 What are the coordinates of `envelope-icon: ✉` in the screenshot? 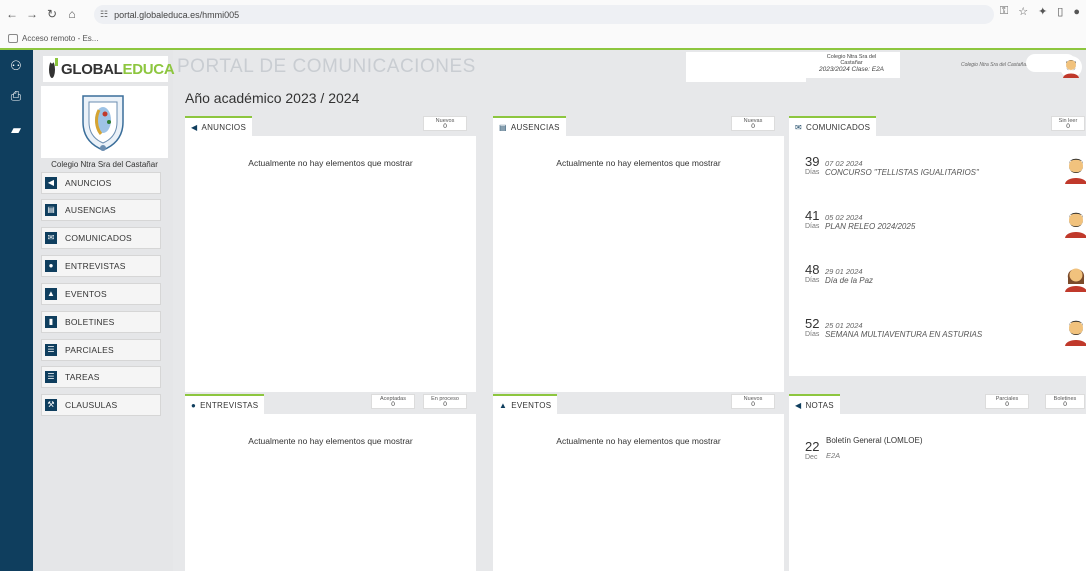 It's located at (51, 238).